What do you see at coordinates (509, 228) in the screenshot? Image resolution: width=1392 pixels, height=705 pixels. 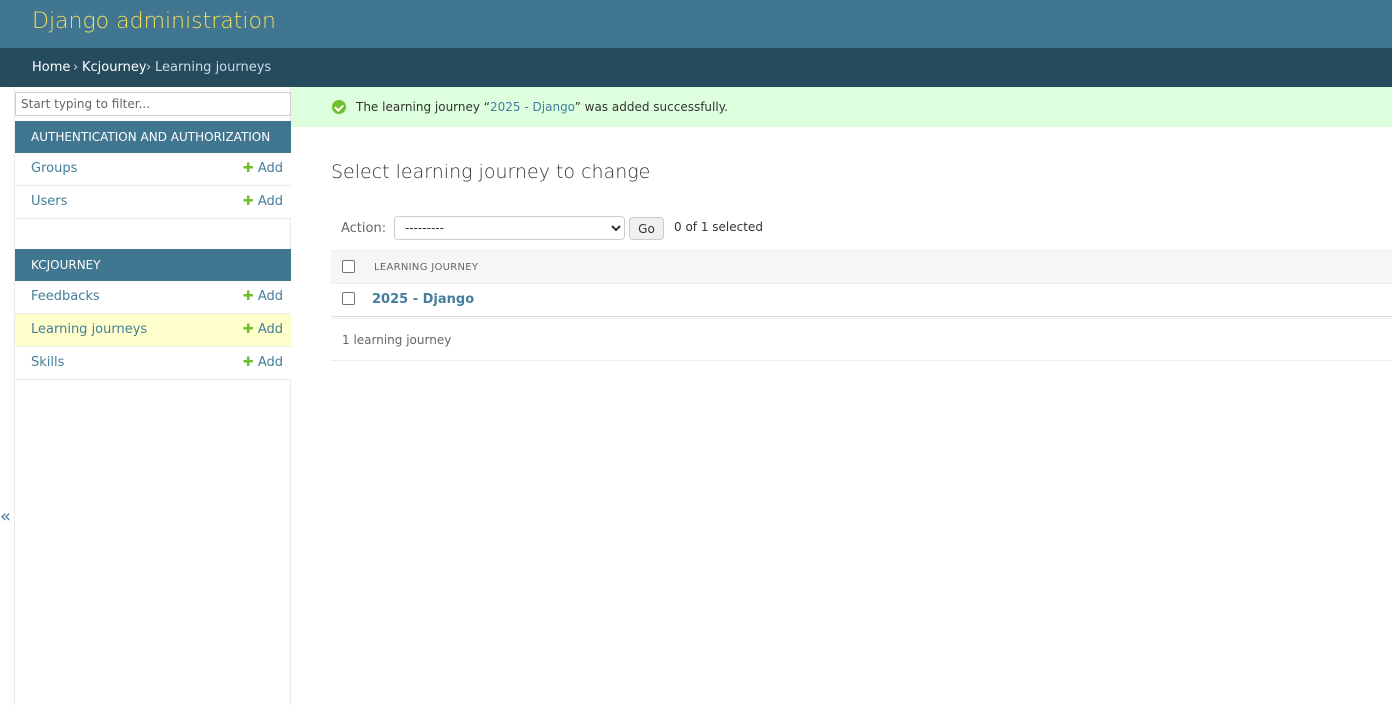 I see `action-select: ---------` at bounding box center [509, 228].